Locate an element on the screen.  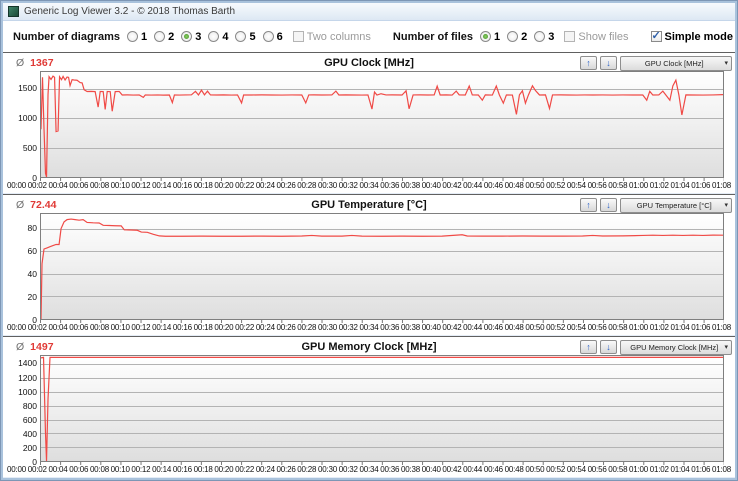
average-readout: Ø 1497 is located at coordinates (35, 347).